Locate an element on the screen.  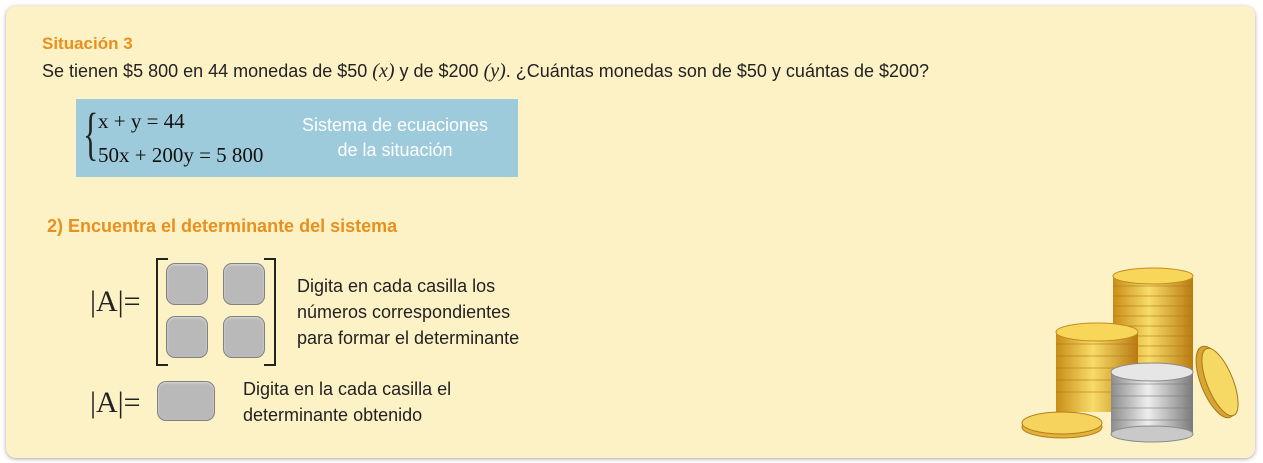
variable-x: (x) is located at coordinates (383, 71).